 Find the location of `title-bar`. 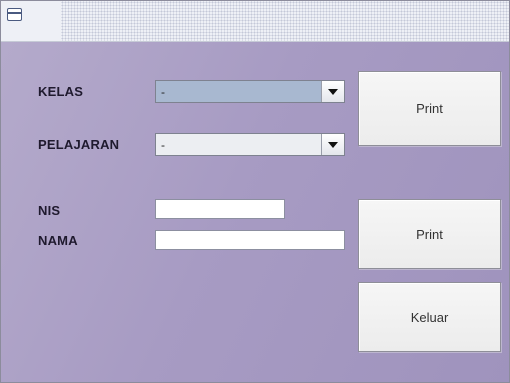

title-bar is located at coordinates (255, 21).